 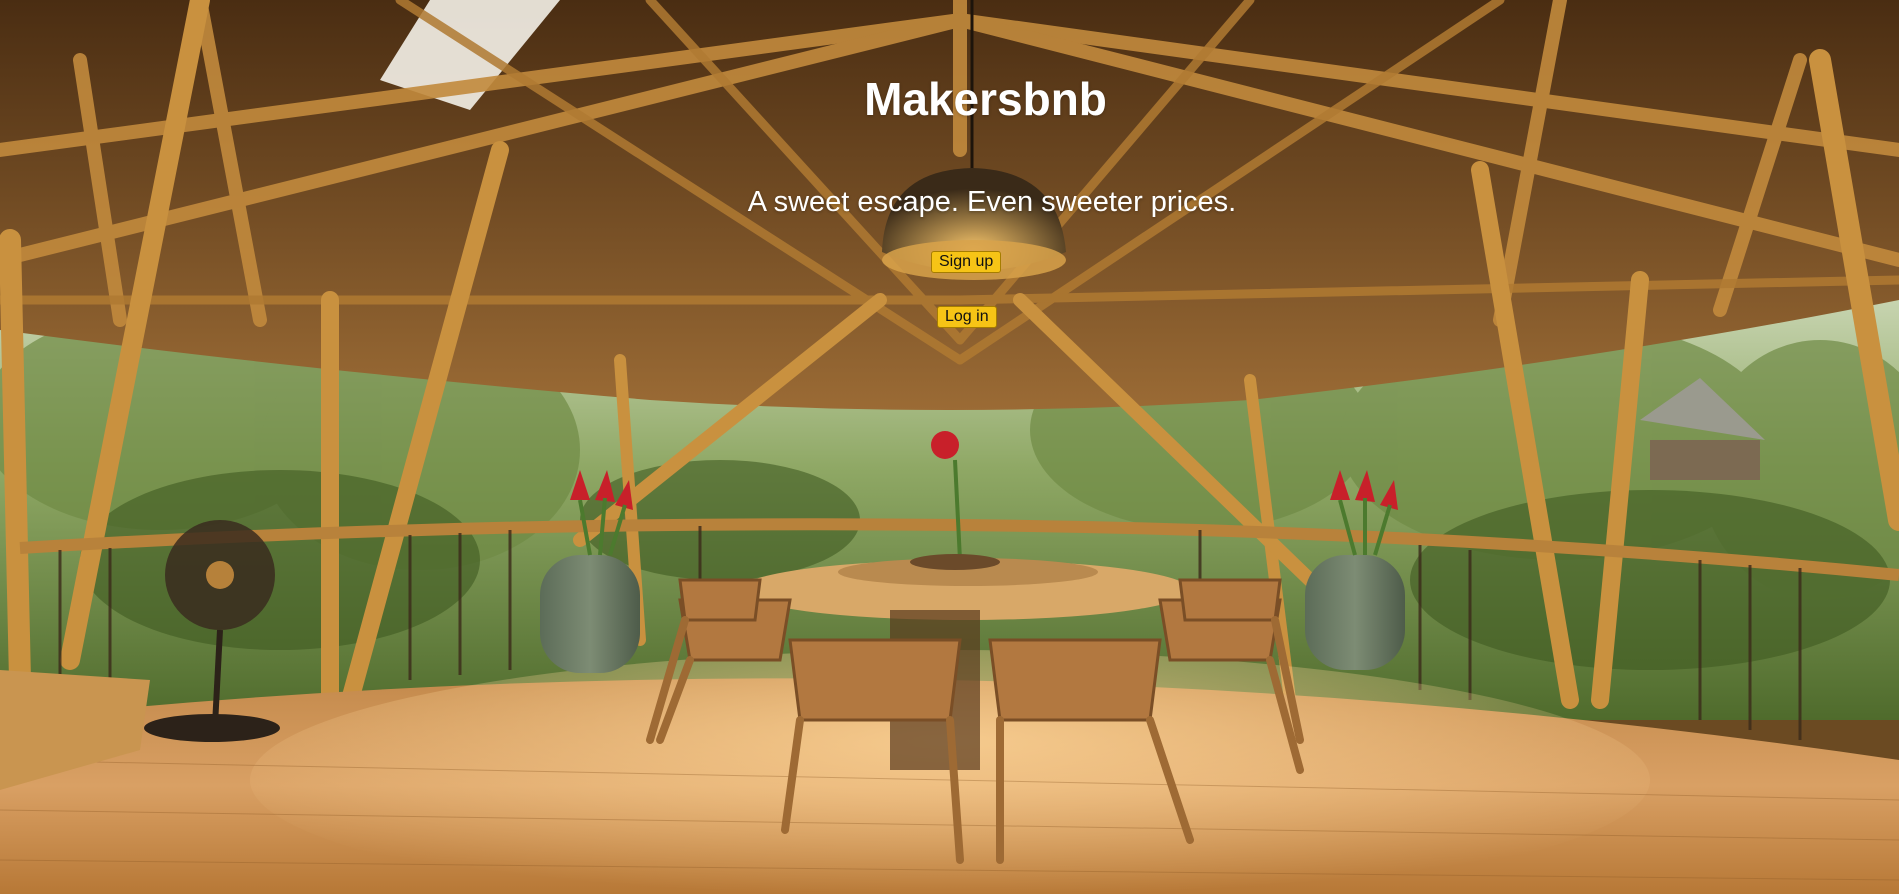 I want to click on signup-button: Sign up, so click(x=966, y=262).